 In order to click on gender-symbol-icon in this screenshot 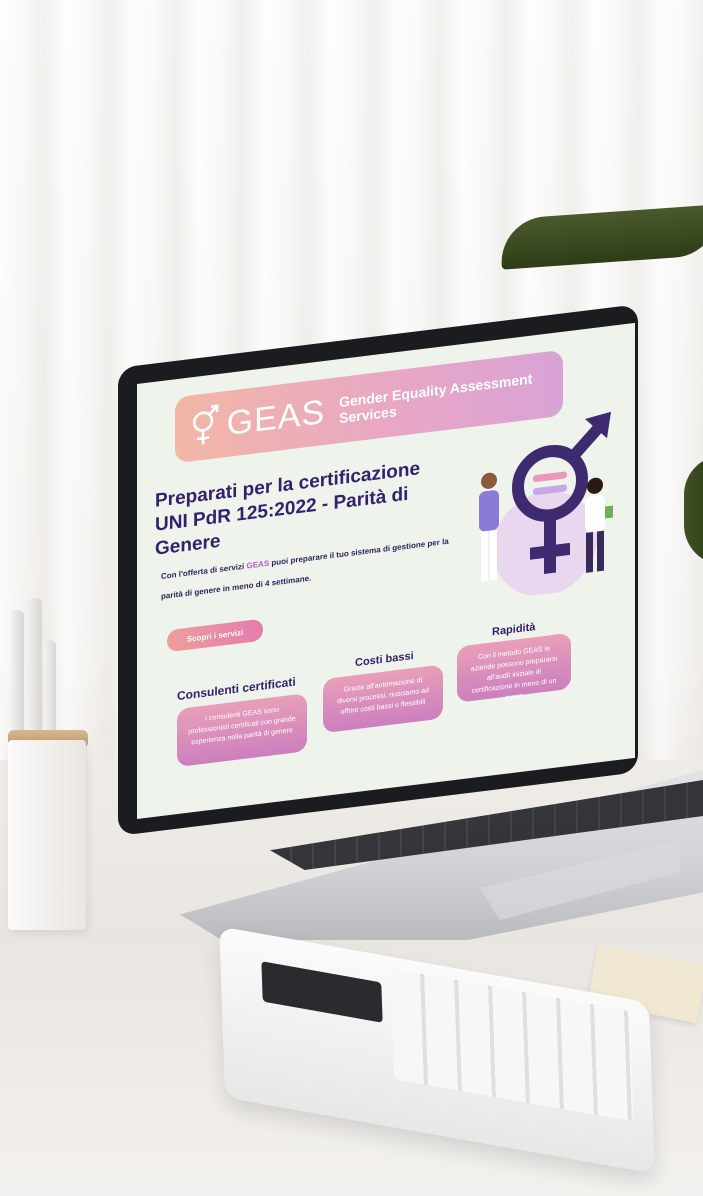, I will do `click(205, 424)`.